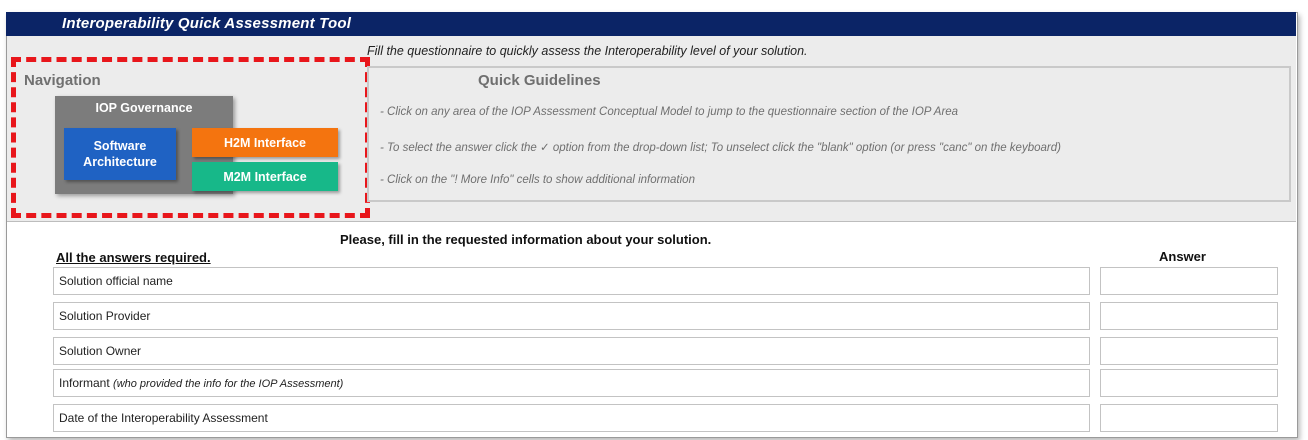  Describe the element at coordinates (539, 80) in the screenshot. I see `guidelines-title: Quick Guidelines` at that location.